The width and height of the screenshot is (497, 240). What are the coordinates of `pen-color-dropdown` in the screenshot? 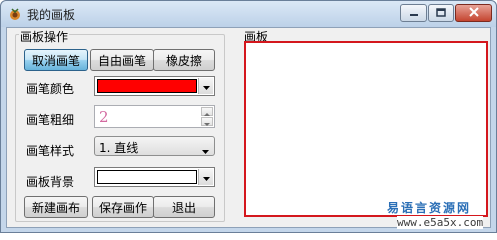 It's located at (205, 86).